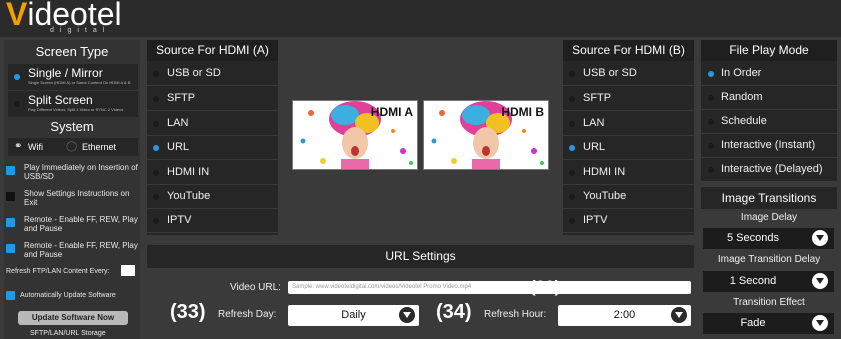 This screenshot has width=841, height=339. I want to click on source-a-title: Source For HDMI (A), so click(212, 50).